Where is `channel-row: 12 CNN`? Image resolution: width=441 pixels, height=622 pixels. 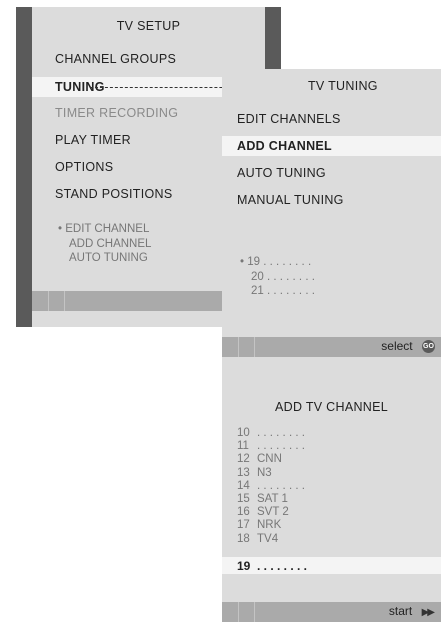 channel-row: 12 CNN is located at coordinates (259, 459).